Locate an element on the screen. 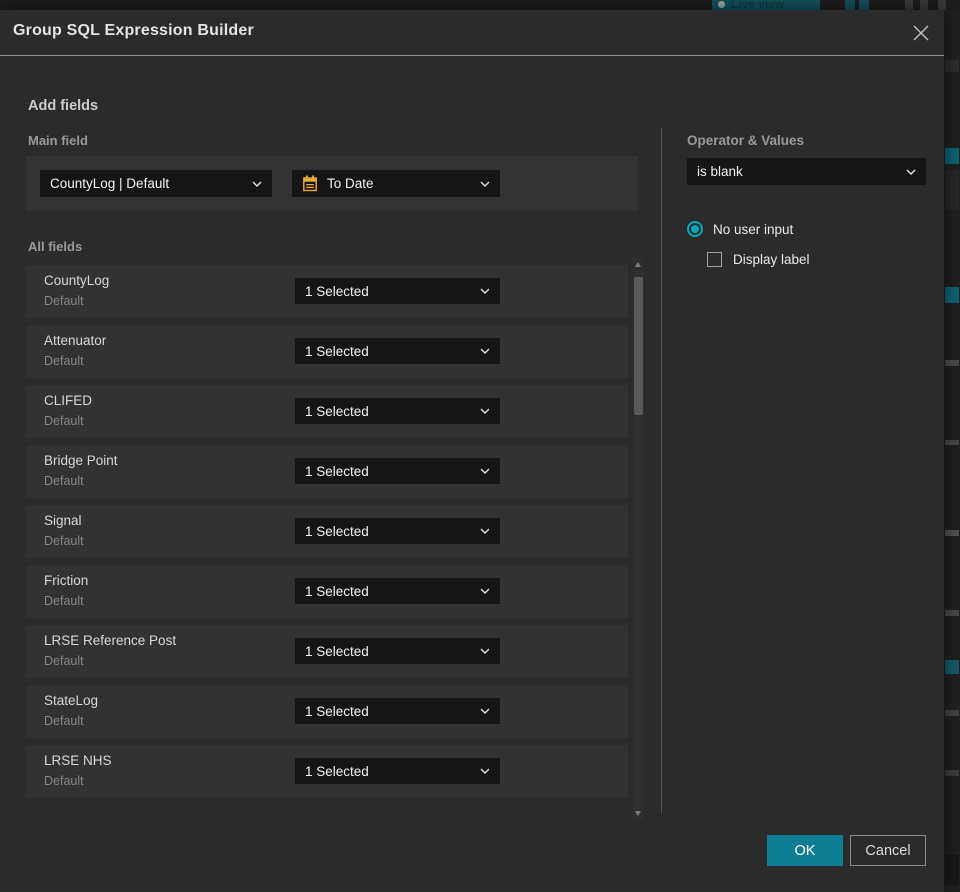 Image resolution: width=960 pixels, height=892 pixels. dialog-header: Group SQL Expression Builder is located at coordinates (472, 33).